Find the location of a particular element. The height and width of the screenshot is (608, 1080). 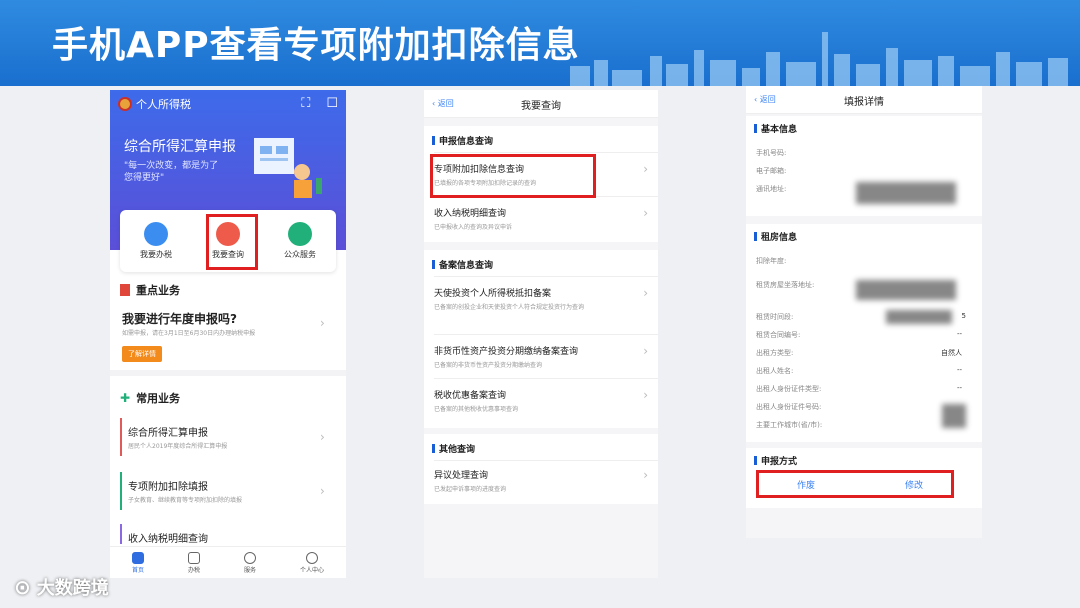

group-basic-info: 基本信息 手机号码: 电子邮箱: 通讯地址: is located at coordinates (864, 166).